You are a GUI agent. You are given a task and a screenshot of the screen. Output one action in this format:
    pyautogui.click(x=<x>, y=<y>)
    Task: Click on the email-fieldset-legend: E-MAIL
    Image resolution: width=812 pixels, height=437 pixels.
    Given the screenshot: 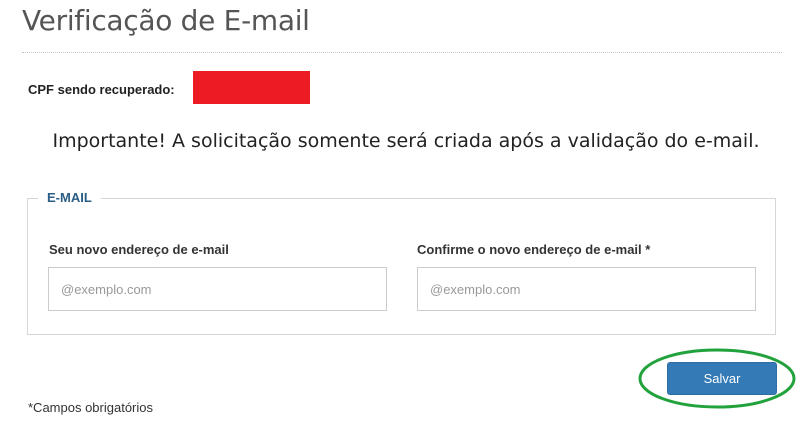 What is the action you would take?
    pyautogui.click(x=69, y=197)
    